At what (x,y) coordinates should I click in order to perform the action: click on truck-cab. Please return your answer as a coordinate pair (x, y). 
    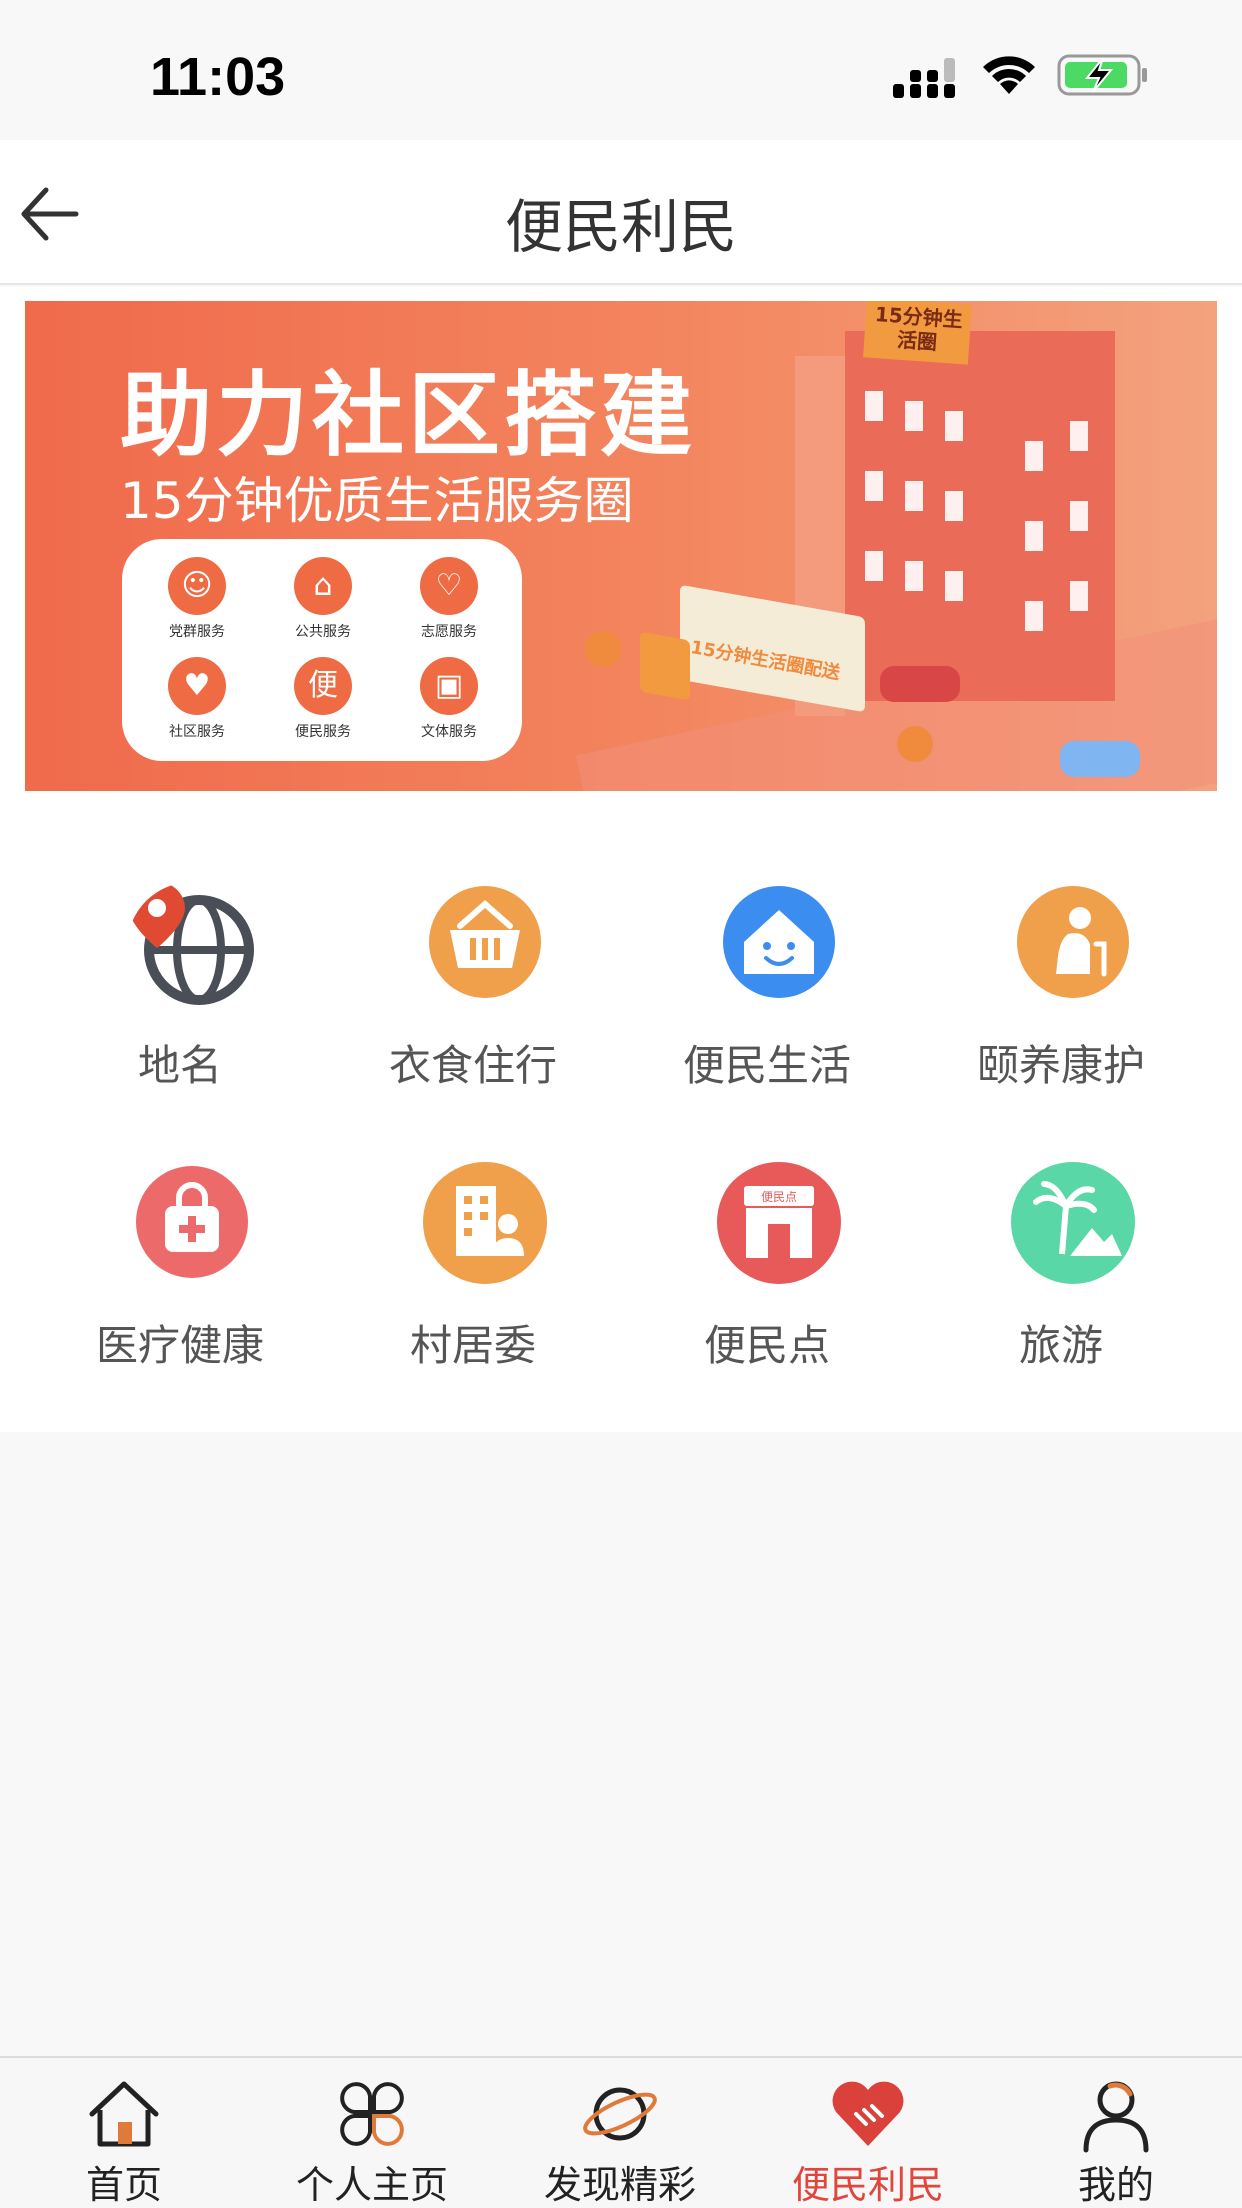
    Looking at the image, I should click on (665, 666).